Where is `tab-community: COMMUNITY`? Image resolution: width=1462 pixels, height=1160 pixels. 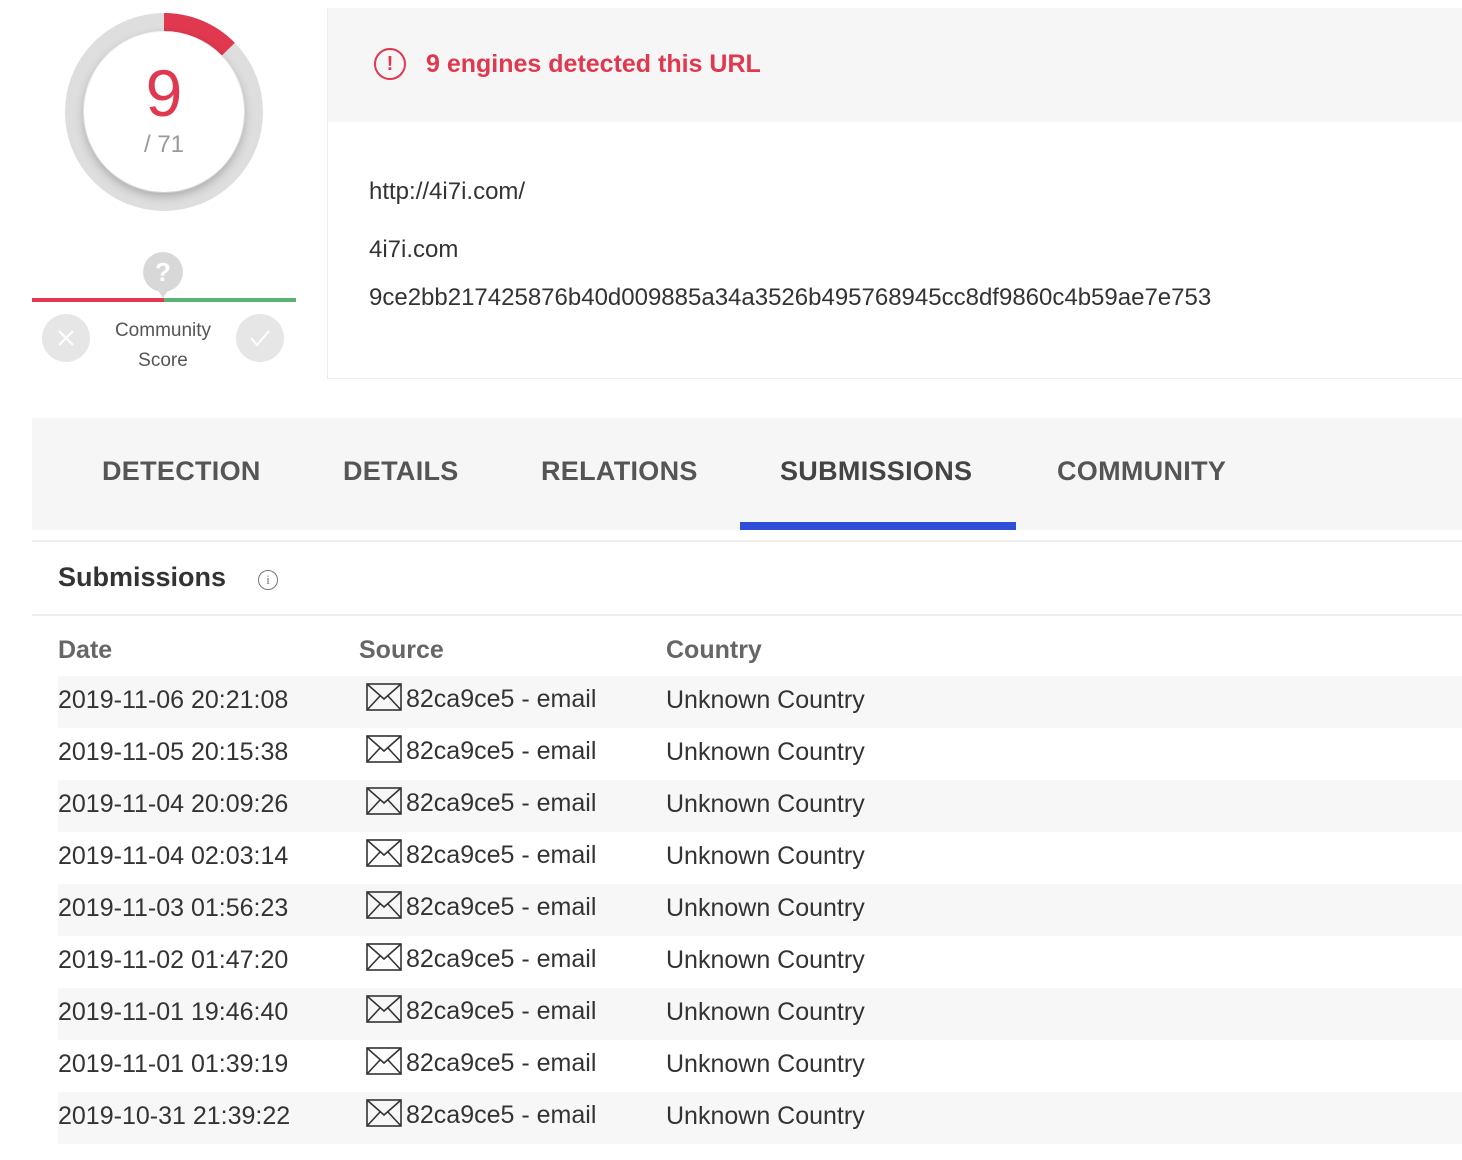
tab-community: COMMUNITY is located at coordinates (1141, 471).